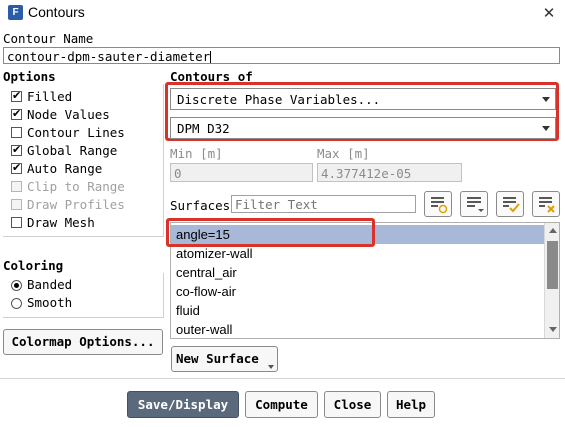  I want to click on surfaces-filter-input, so click(323, 204).